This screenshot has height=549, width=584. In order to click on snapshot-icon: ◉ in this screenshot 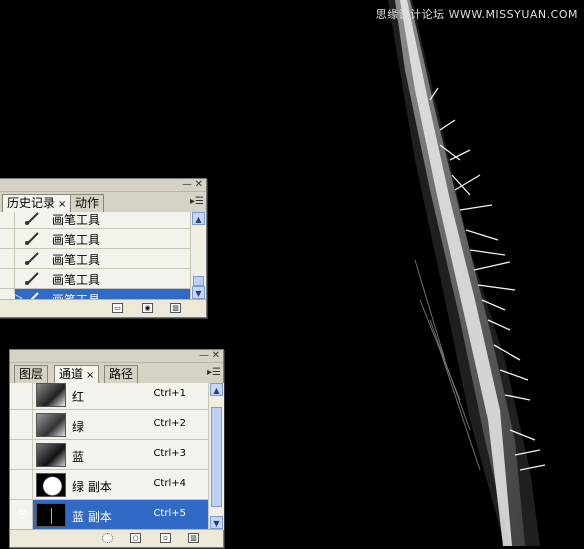, I will do `click(147, 308)`.